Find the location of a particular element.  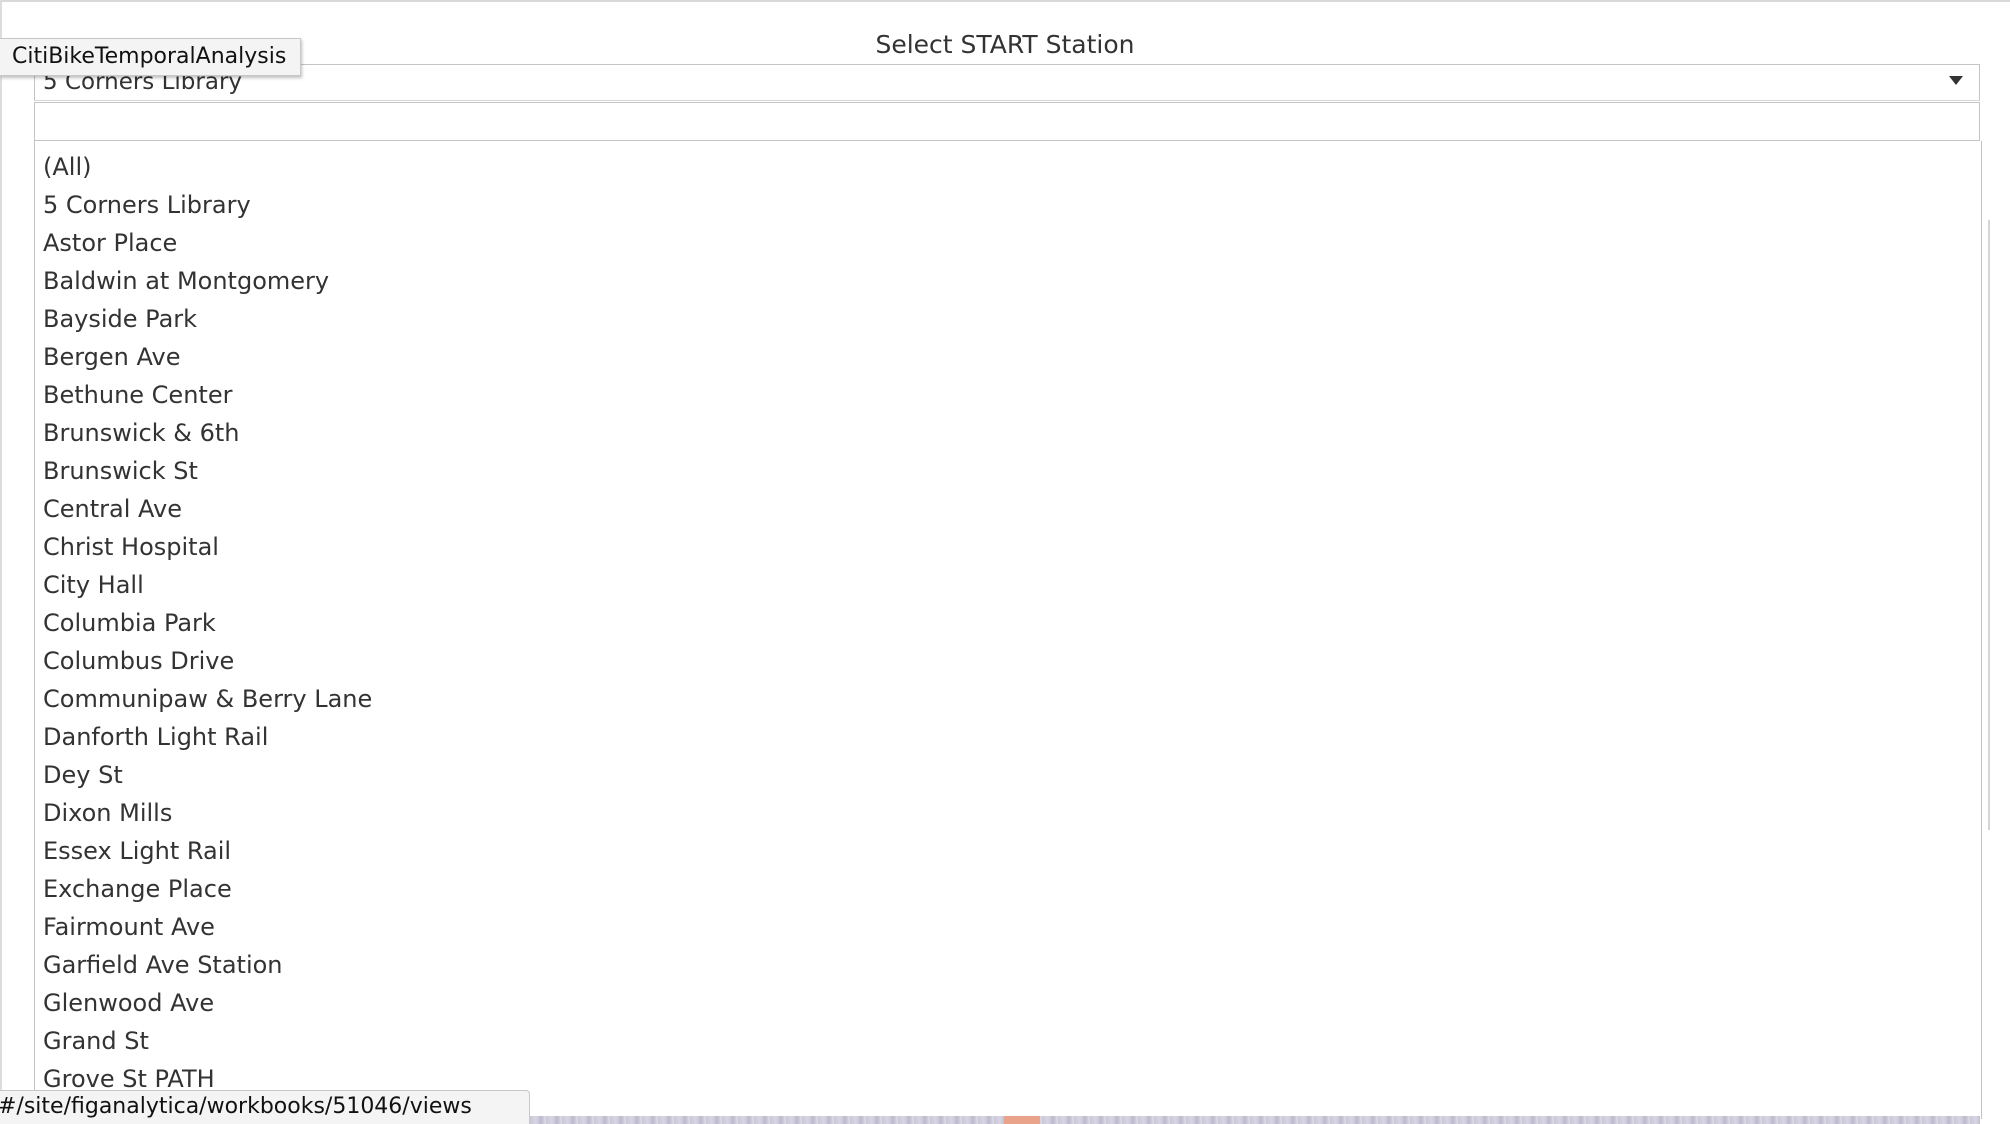

list-item: Brunswick & 6th is located at coordinates (1008, 433).